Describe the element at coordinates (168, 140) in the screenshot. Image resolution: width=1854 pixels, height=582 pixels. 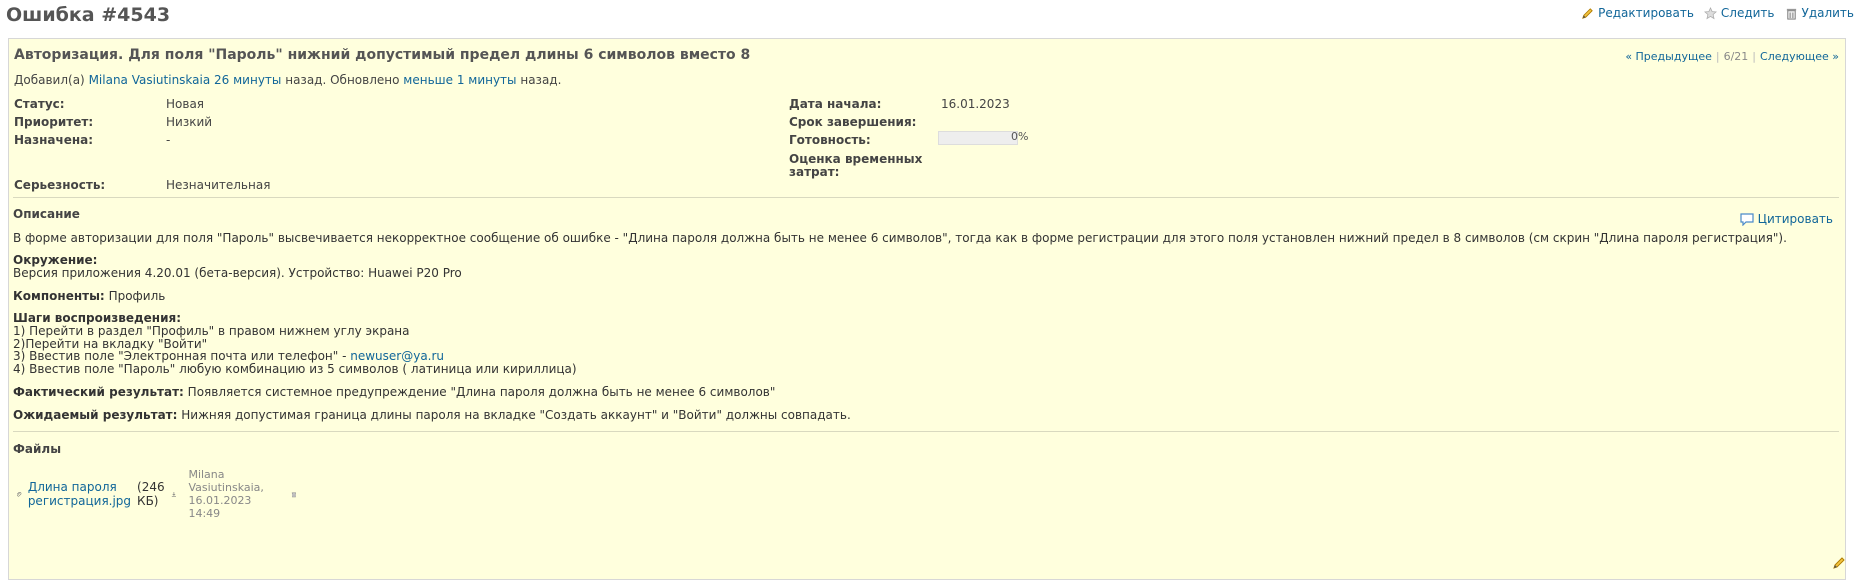
I see `assignee-value: -` at that location.